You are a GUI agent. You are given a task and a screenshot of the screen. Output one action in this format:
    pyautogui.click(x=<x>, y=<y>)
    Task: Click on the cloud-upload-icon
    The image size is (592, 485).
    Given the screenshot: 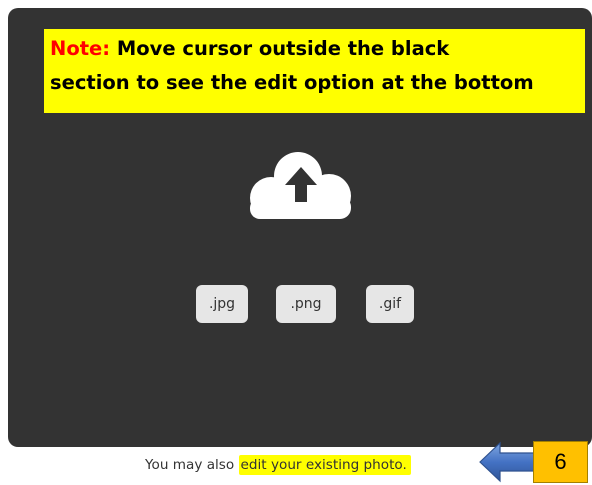 What is the action you would take?
    pyautogui.click(x=301, y=184)
    